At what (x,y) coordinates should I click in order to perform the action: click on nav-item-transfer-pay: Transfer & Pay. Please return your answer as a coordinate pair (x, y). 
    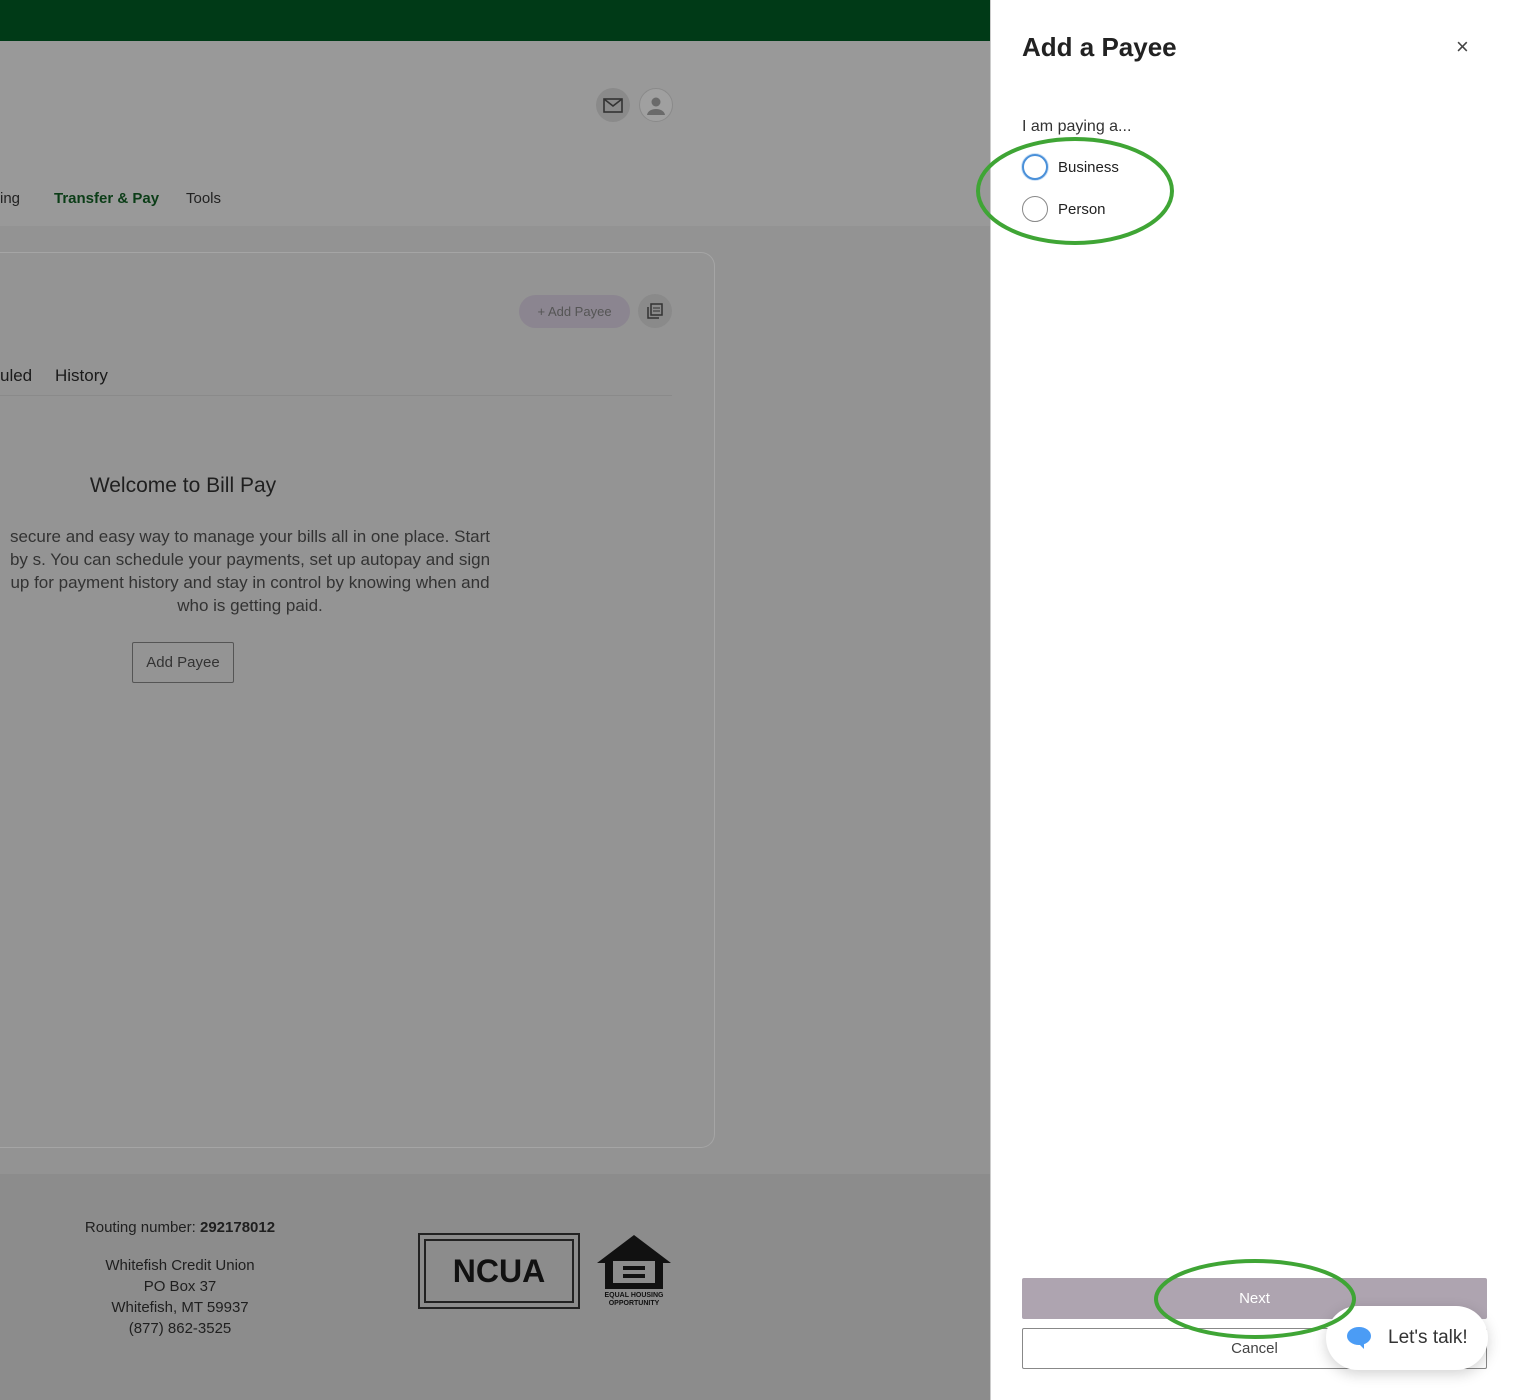
    Looking at the image, I should click on (106, 198).